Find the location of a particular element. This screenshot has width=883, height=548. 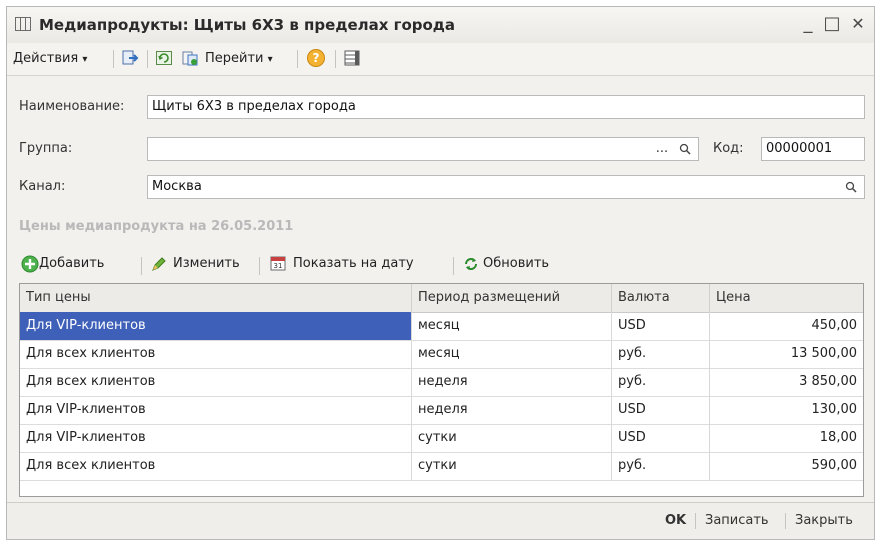

close-dialog-button: Закрыть is located at coordinates (824, 521).